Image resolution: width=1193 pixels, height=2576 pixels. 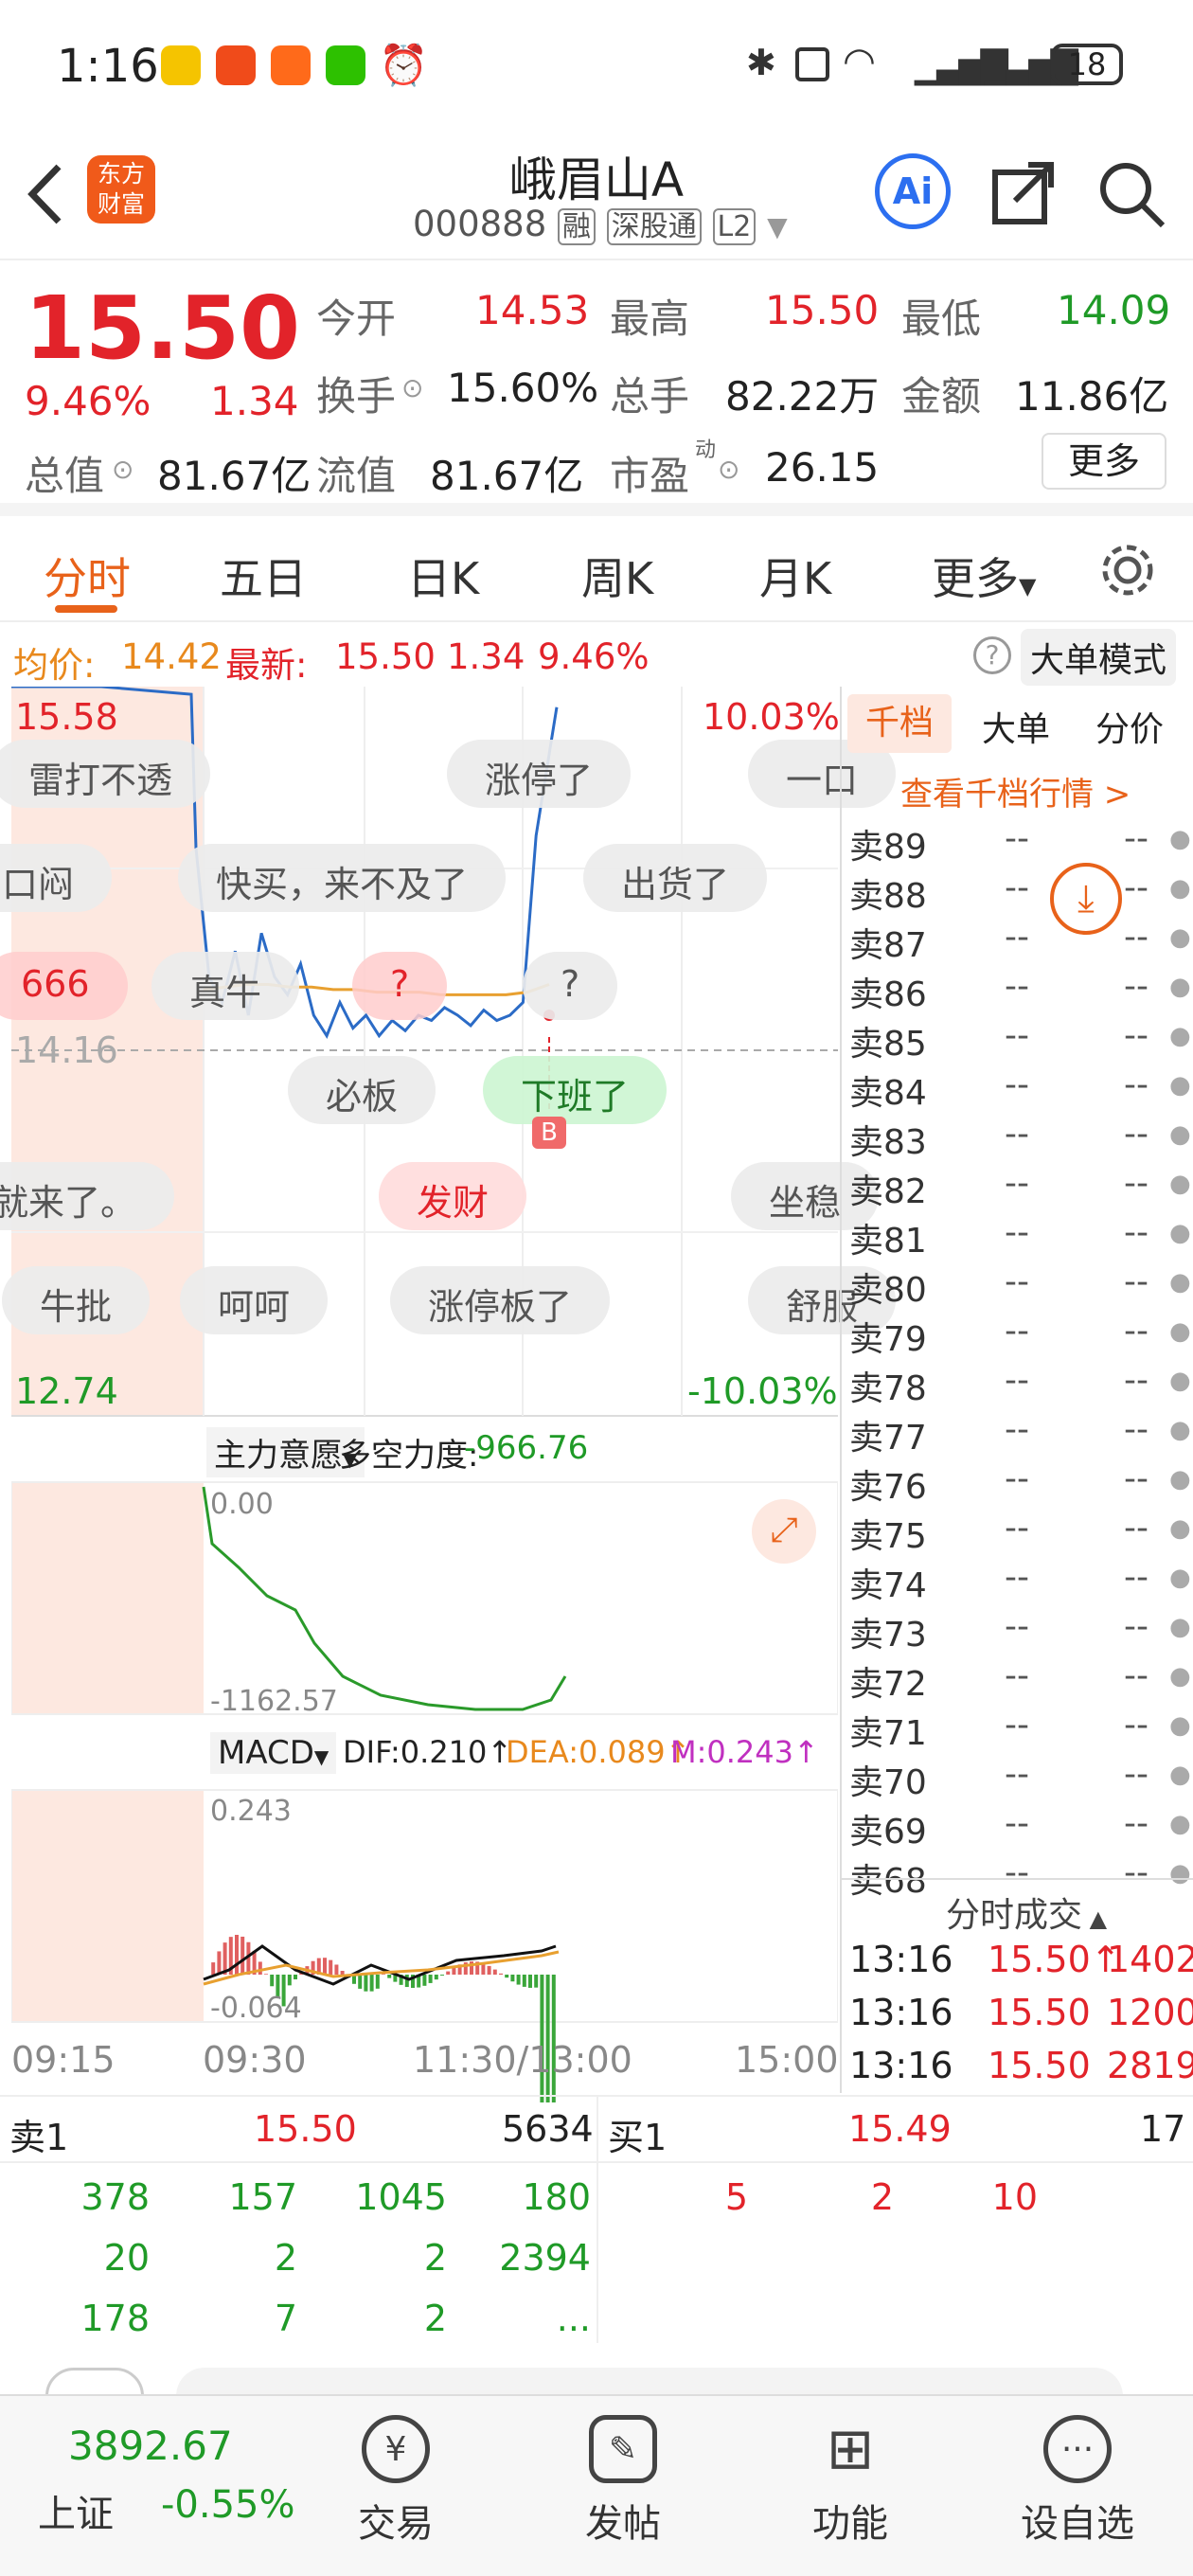 I want to click on buy-marker-badge: B, so click(x=549, y=1133).